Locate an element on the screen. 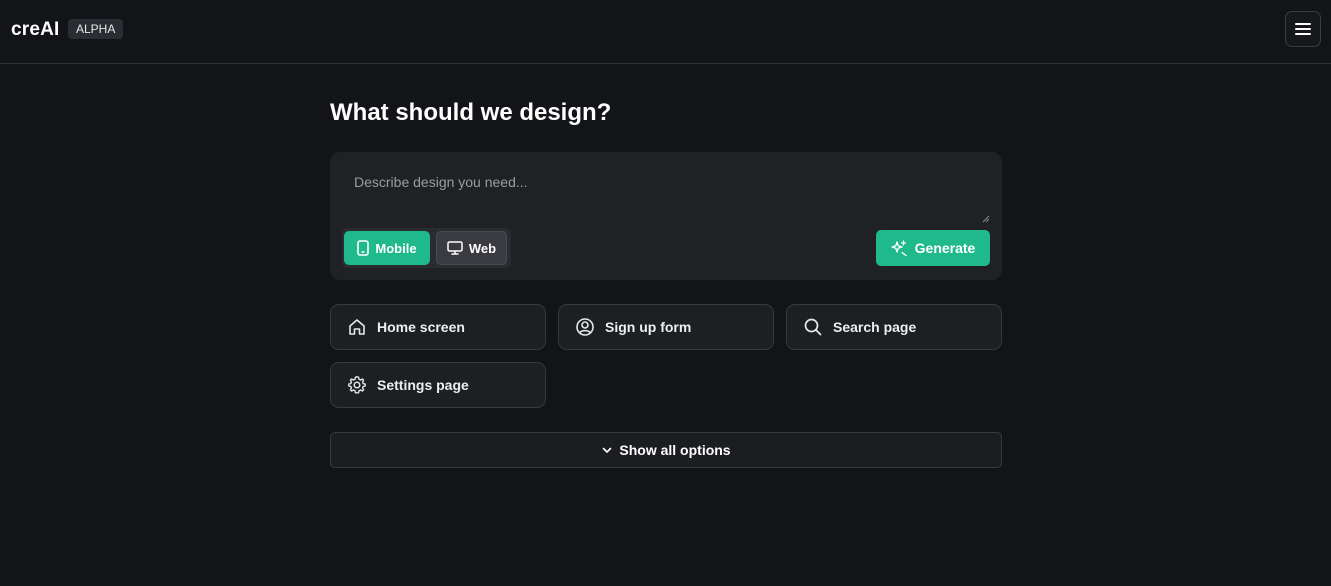  platform-option-mobile: Mobile is located at coordinates (387, 248).